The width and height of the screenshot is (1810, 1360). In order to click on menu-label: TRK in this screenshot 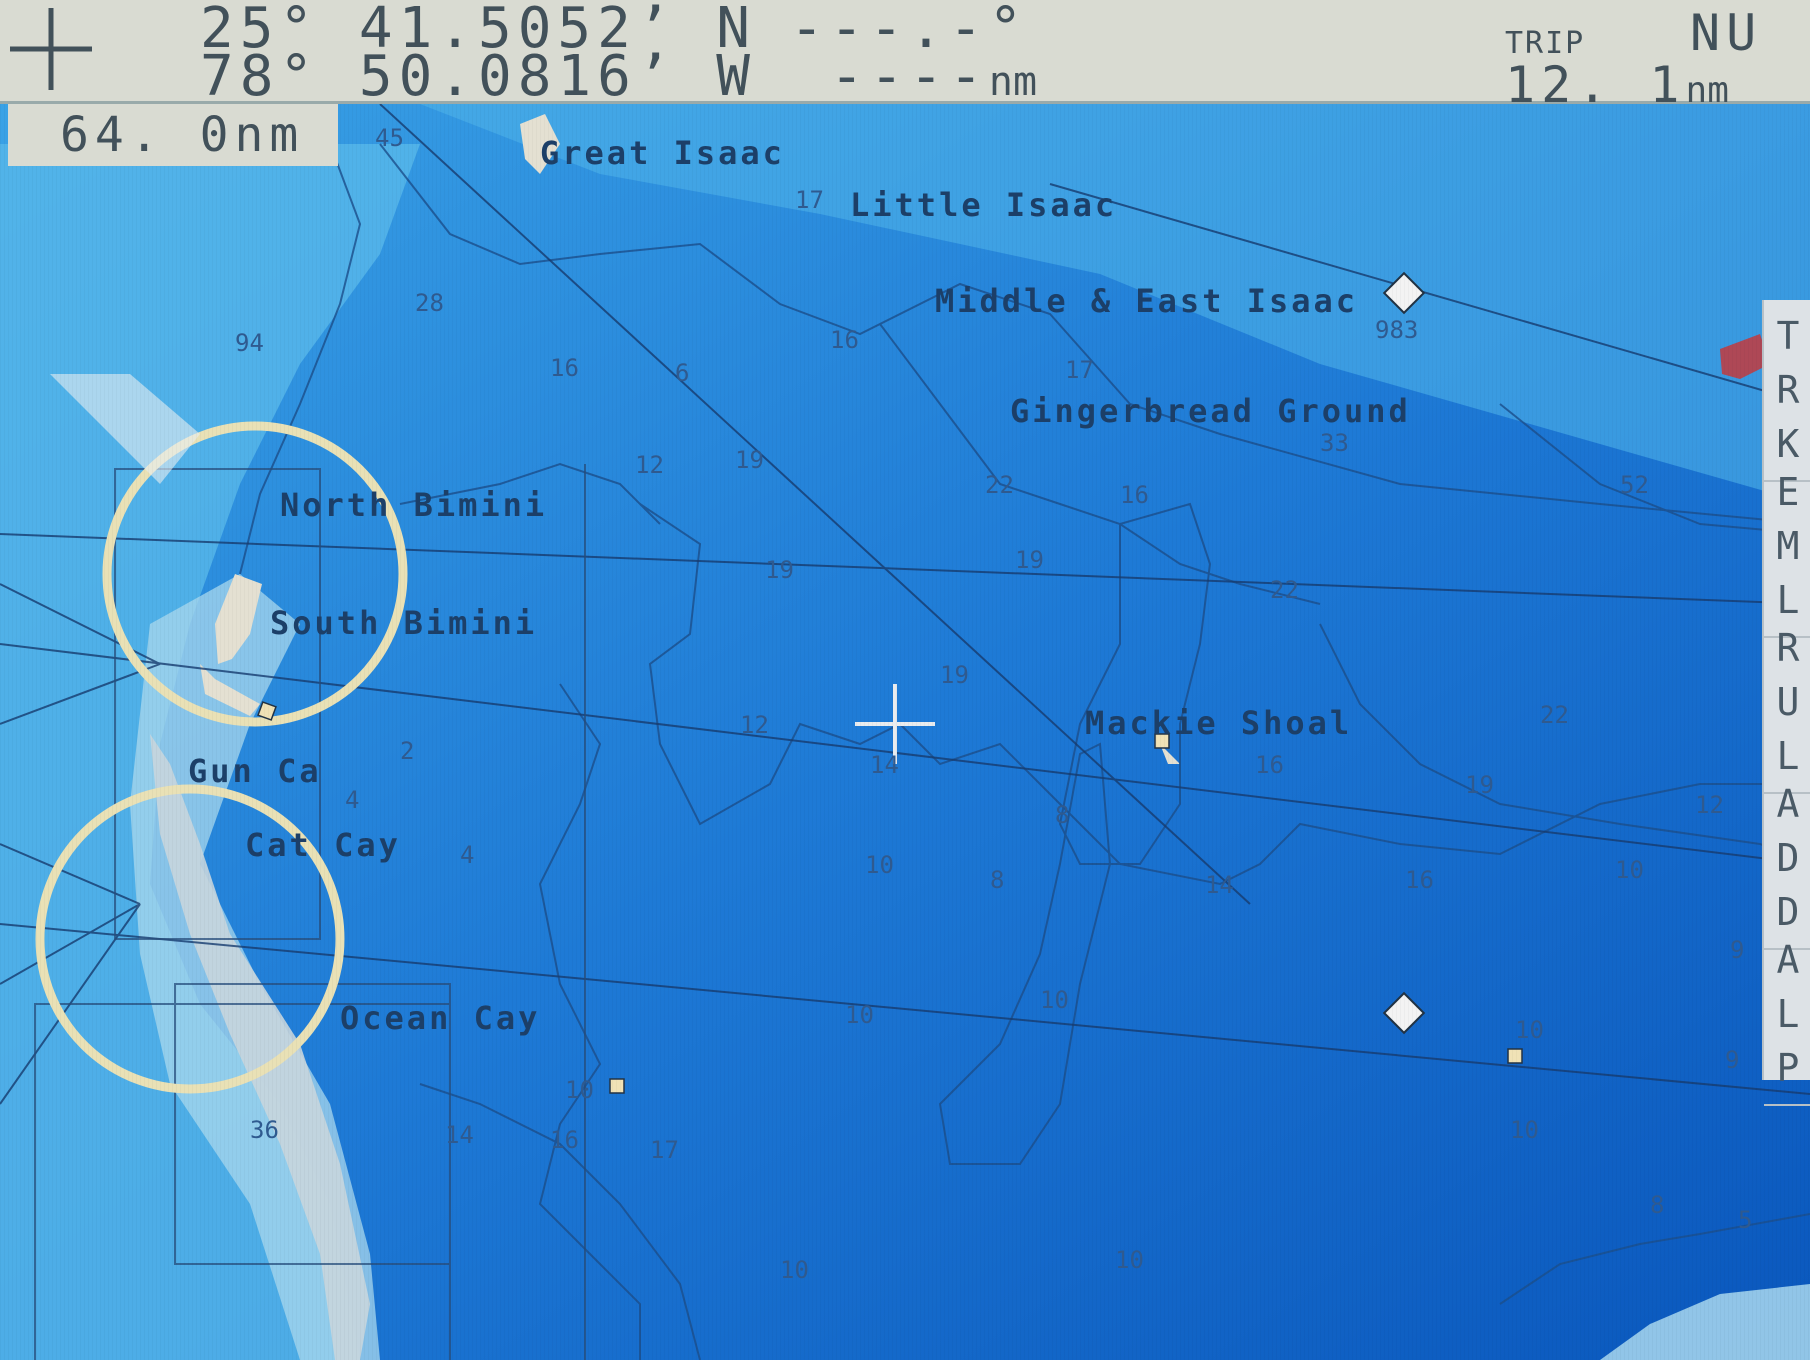, I will do `click(1788, 390)`.